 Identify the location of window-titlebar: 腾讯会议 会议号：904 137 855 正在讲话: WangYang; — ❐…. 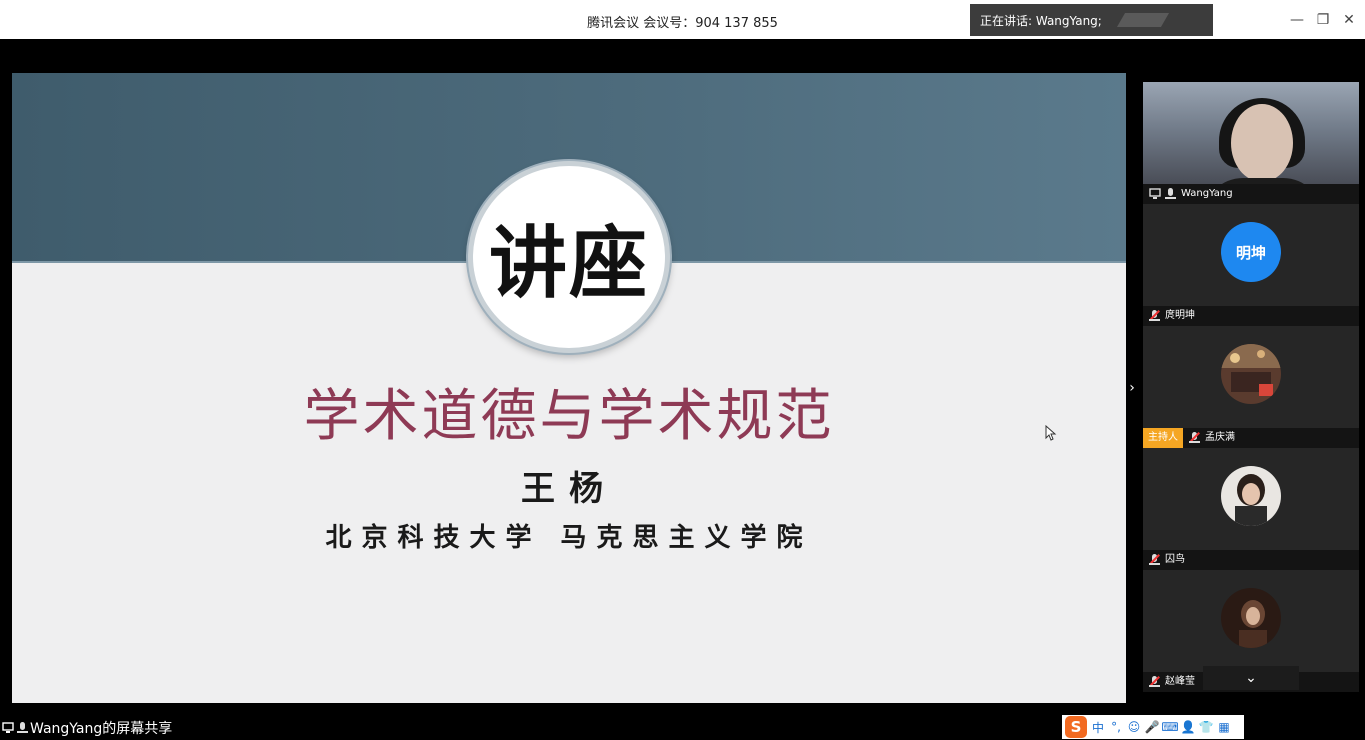
(682, 19).